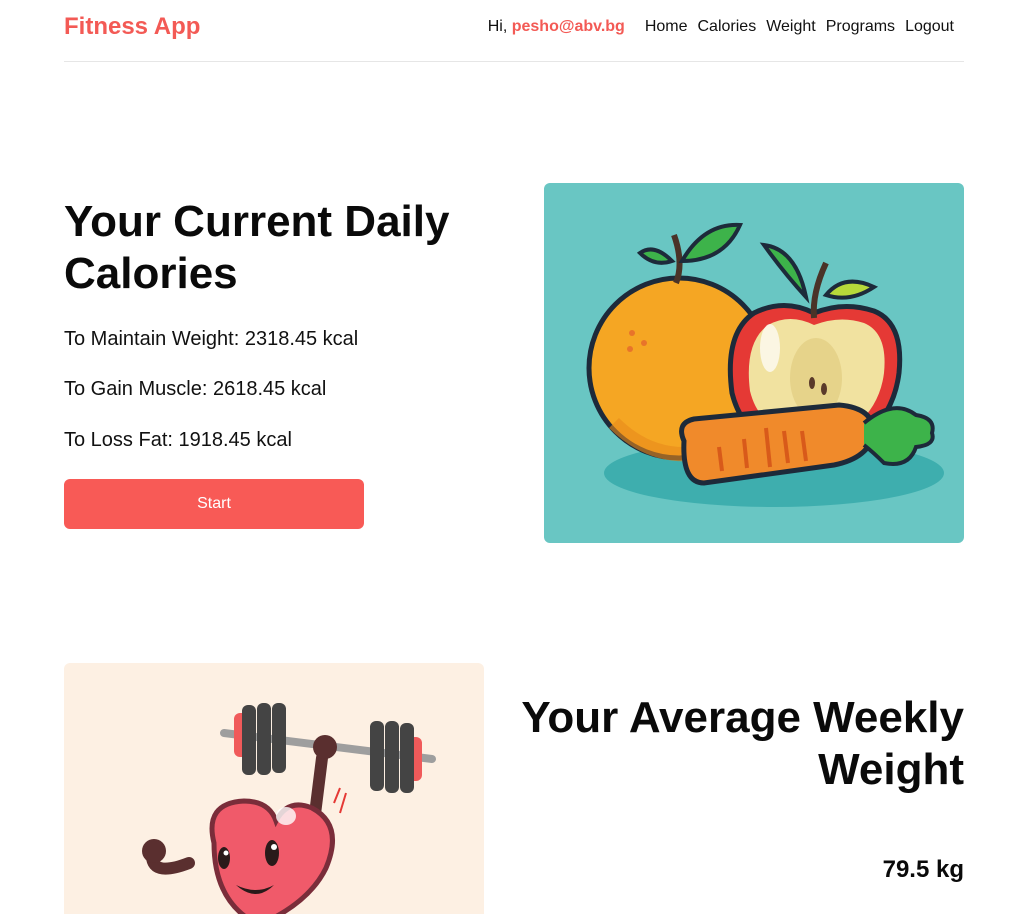 This screenshot has height=914, width=1036. Describe the element at coordinates (791, 27) in the screenshot. I see `nav-weight-link: Weight` at that location.